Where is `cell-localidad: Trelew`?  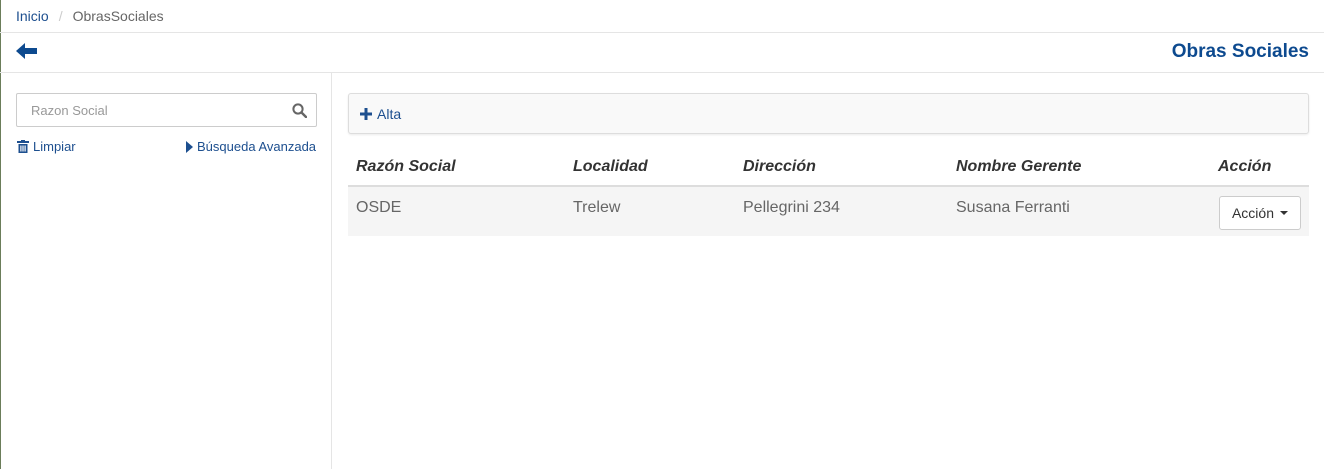 cell-localidad: Trelew is located at coordinates (650, 211).